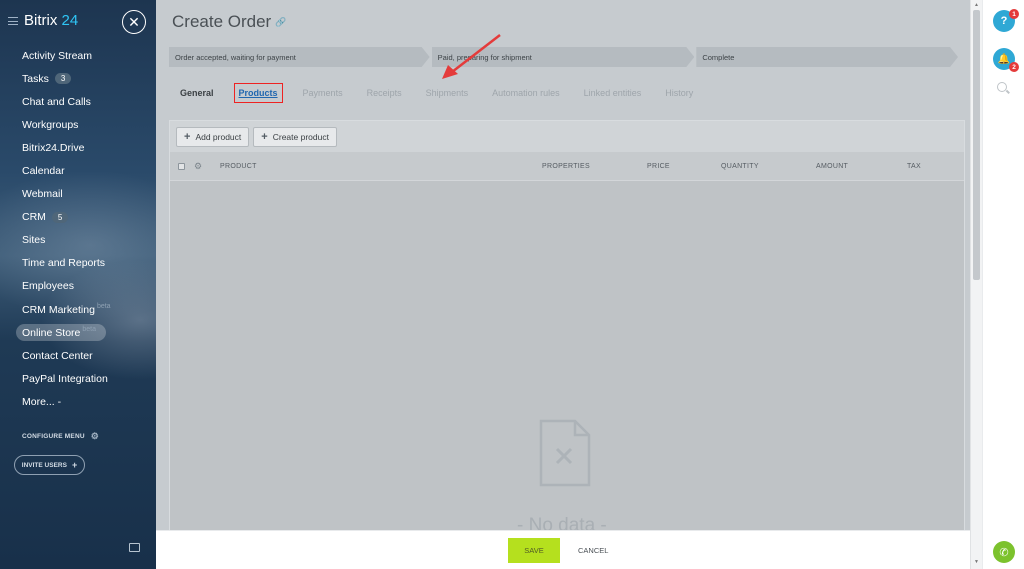 The width and height of the screenshot is (1024, 569). I want to click on sidebar-item-time-and-reports: Time and Reports, so click(78, 263).